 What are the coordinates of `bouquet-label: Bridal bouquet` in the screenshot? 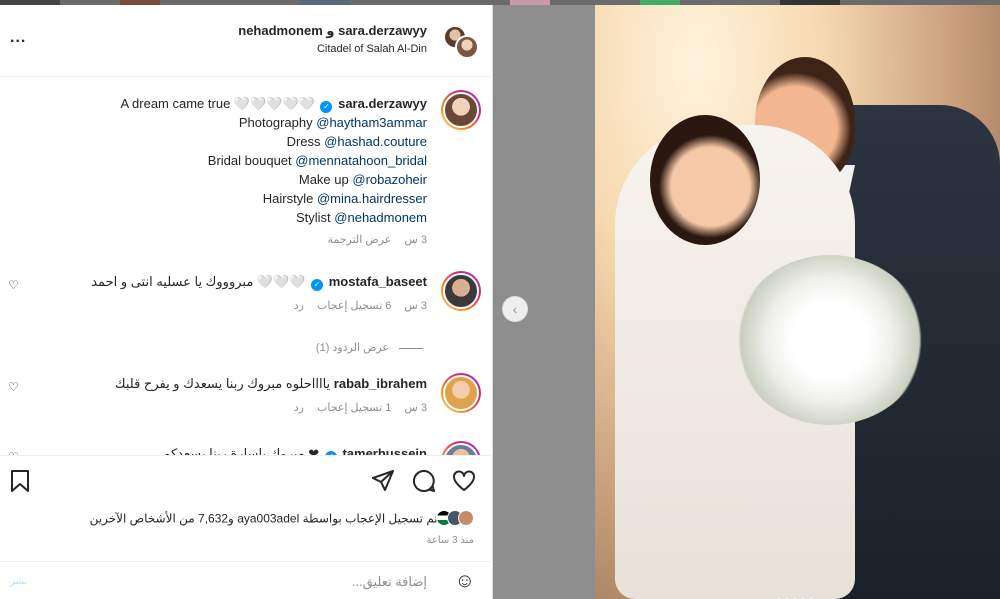 It's located at (249, 160).